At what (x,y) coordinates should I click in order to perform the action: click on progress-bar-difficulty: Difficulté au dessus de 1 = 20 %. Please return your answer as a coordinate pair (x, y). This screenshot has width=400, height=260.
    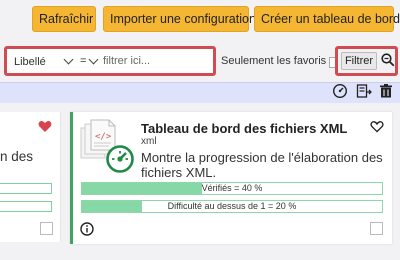
    Looking at the image, I should click on (232, 206).